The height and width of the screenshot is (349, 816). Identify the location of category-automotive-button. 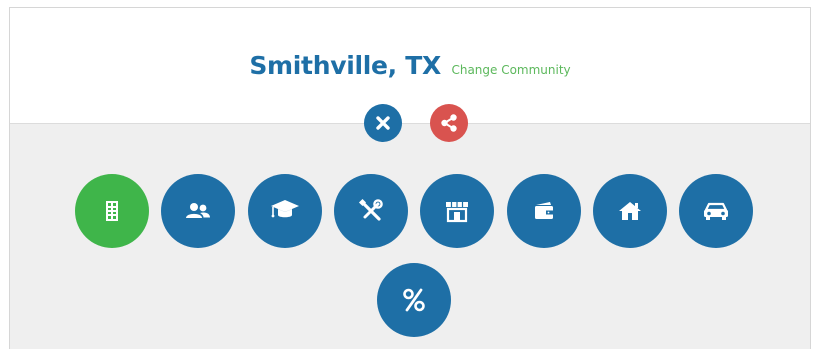
(716, 211).